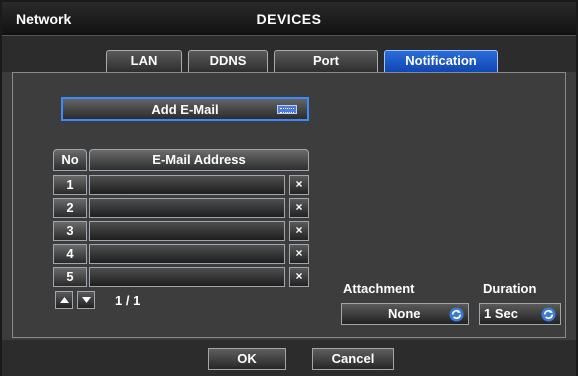 The width and height of the screenshot is (578, 376). What do you see at coordinates (128, 300) in the screenshot?
I see `page-indicator: 1 / 1` at bounding box center [128, 300].